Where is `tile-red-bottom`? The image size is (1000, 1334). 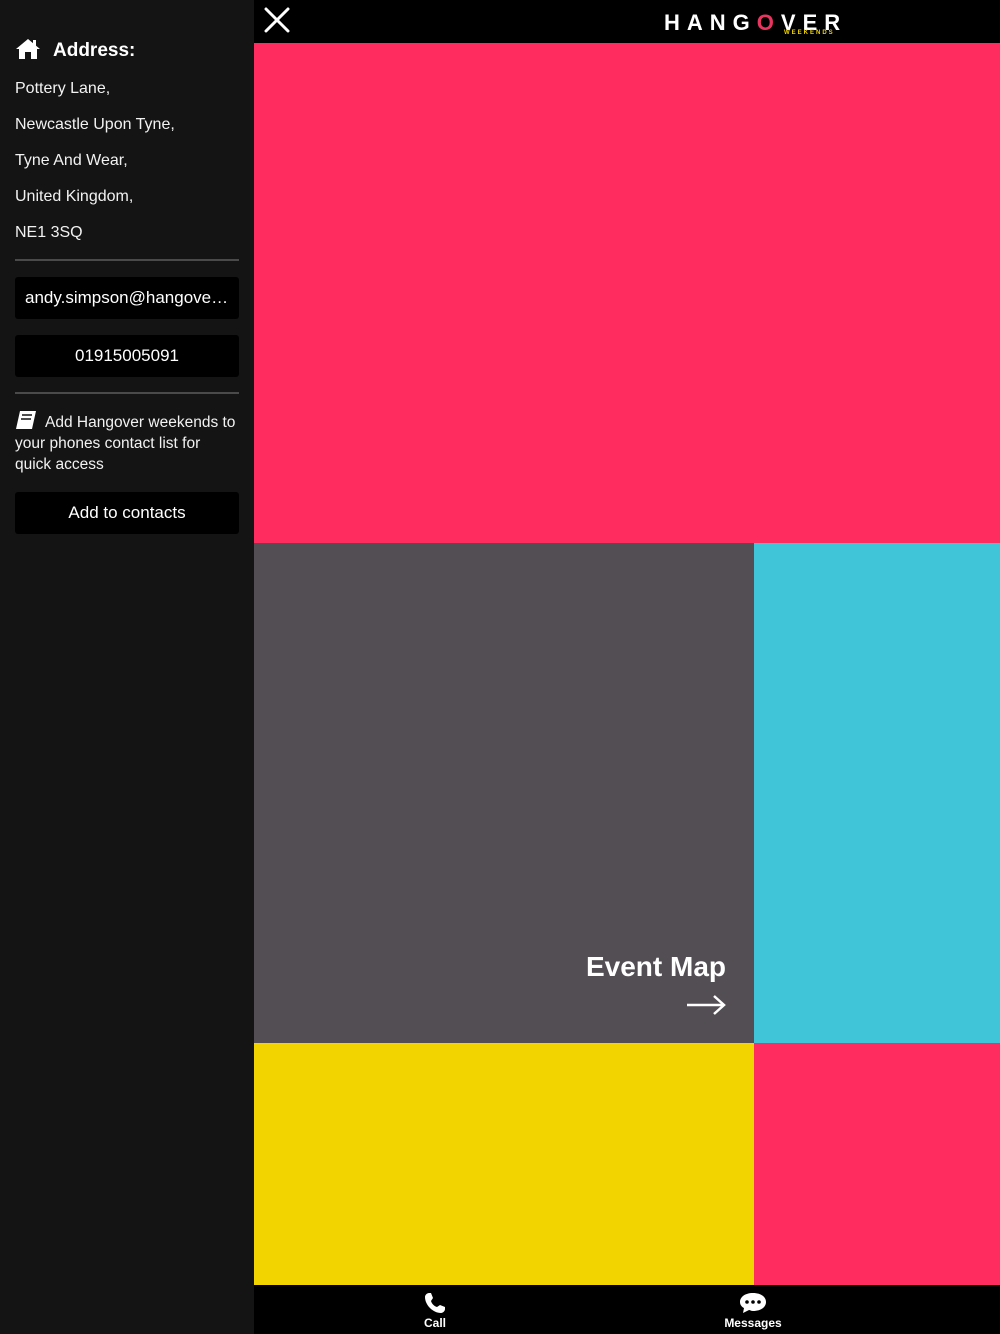 tile-red-bottom is located at coordinates (877, 1164).